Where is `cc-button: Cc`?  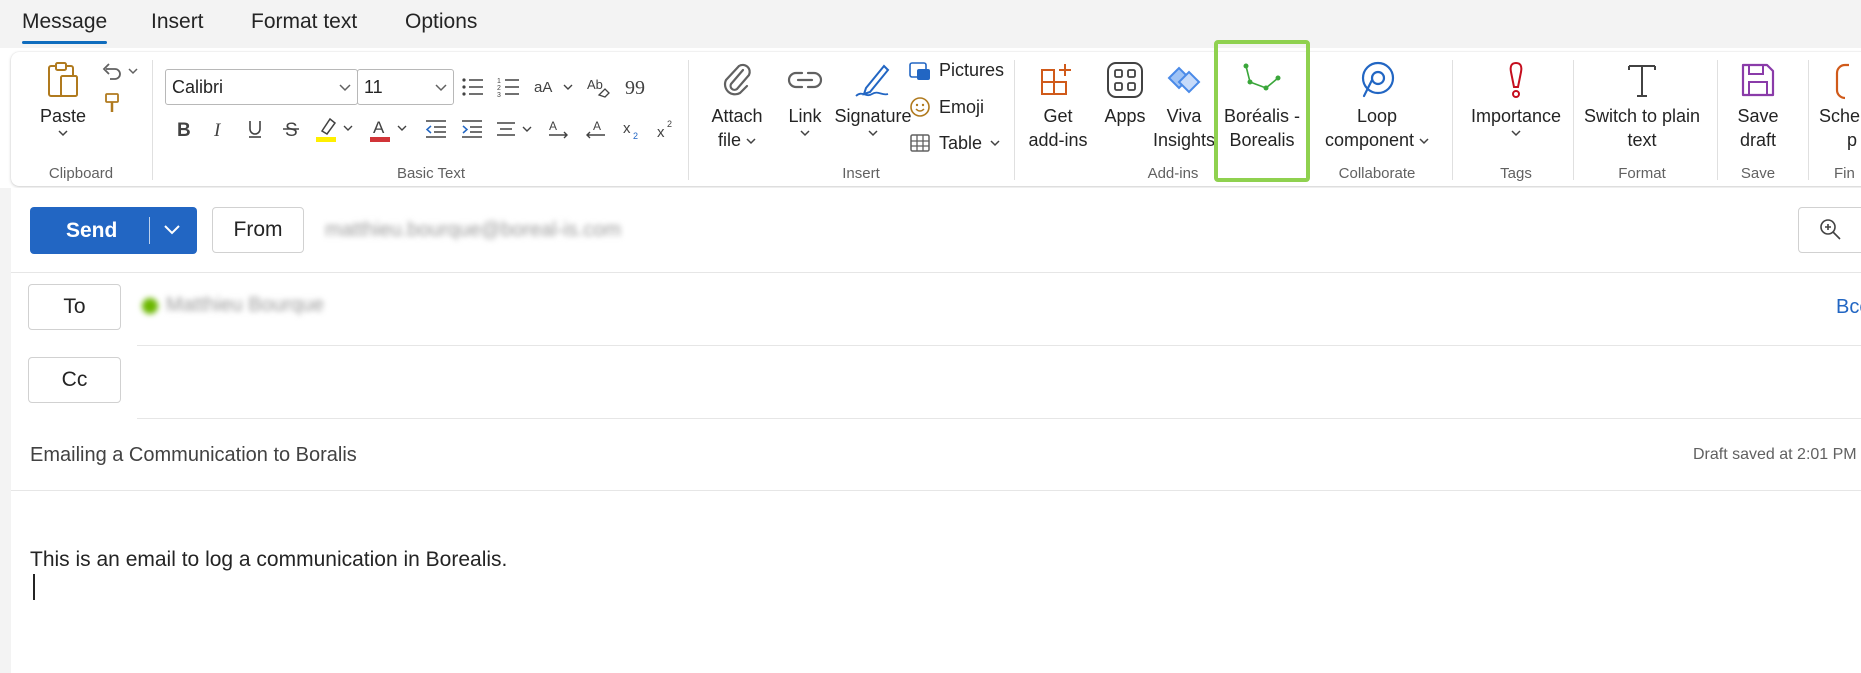
cc-button: Cc is located at coordinates (74, 380).